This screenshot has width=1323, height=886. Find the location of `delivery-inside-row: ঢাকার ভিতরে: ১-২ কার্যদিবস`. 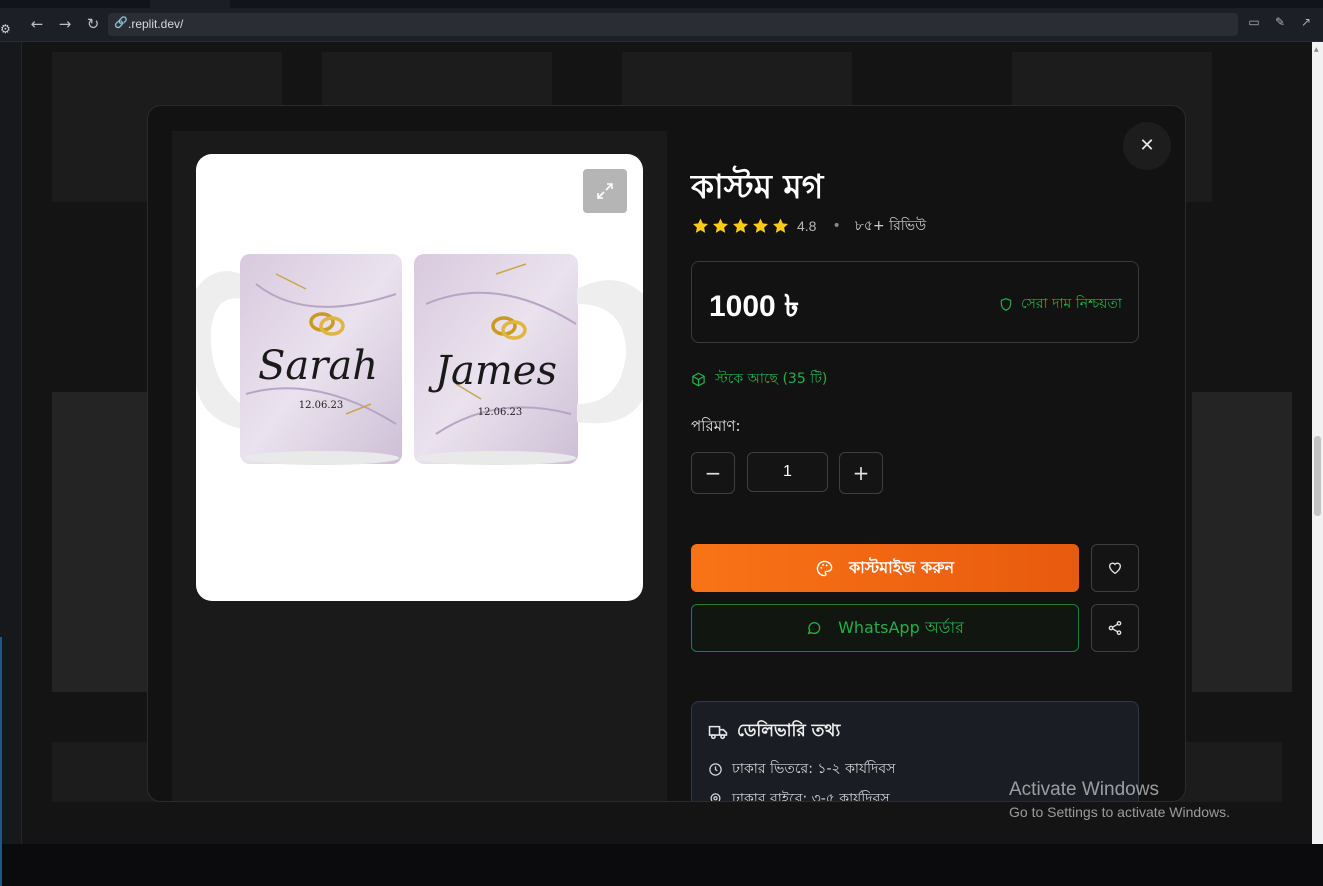

delivery-inside-row: ঢাকার ভিতরে: ১-২ কার্যদিবস is located at coordinates (801, 769).